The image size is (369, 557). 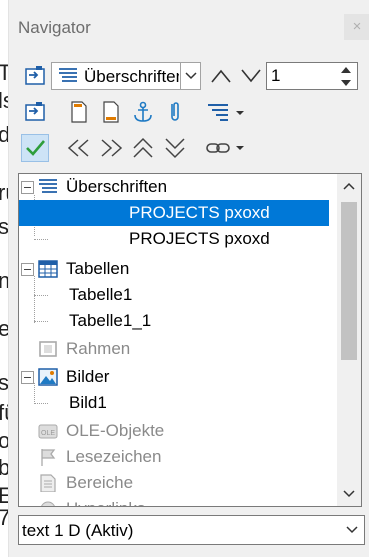 I want to click on header-icon, so click(x=79, y=112).